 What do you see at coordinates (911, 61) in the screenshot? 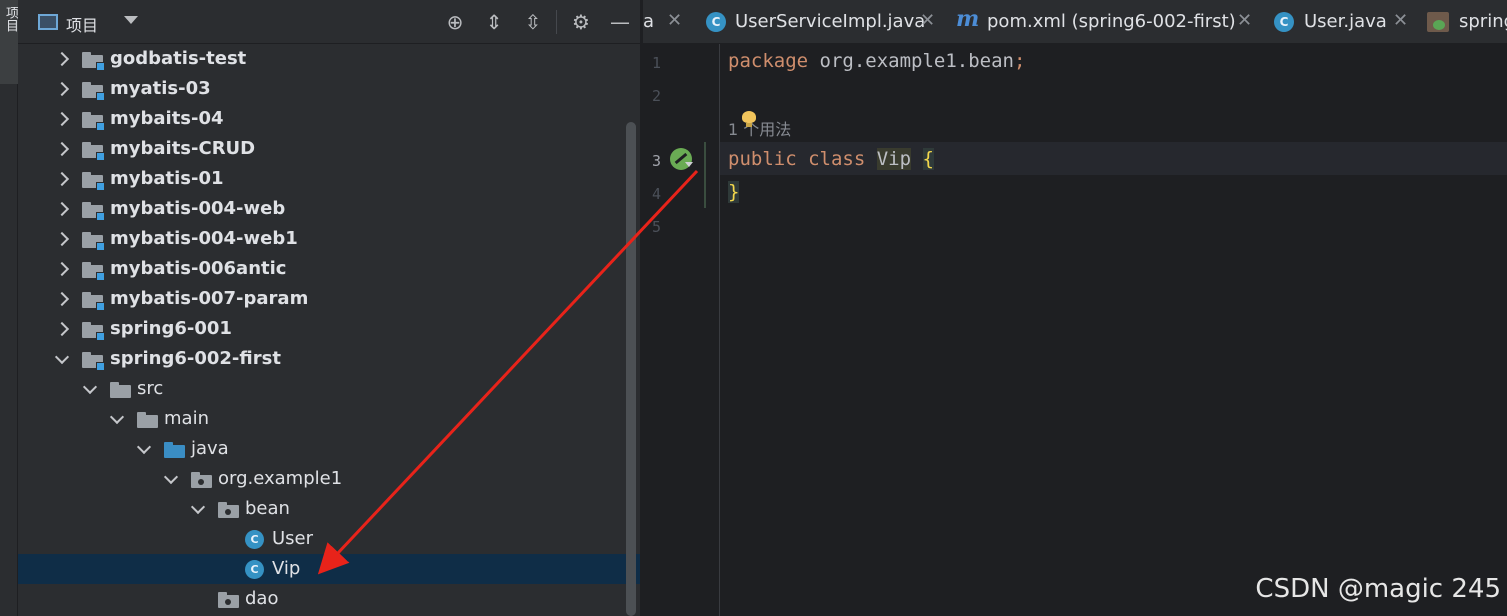
I see `code-text: org.example1.bean` at bounding box center [911, 61].